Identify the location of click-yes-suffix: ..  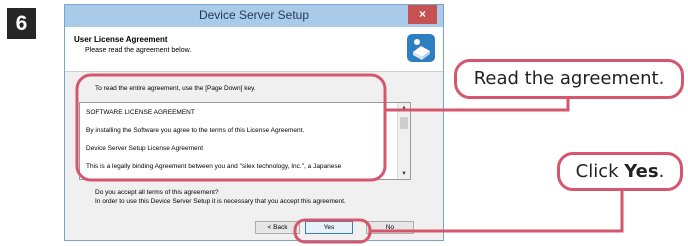
(661, 171).